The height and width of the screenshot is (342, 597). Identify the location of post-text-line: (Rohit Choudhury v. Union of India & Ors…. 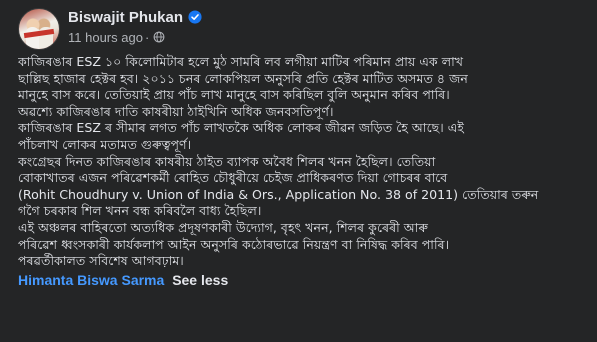
(278, 194).